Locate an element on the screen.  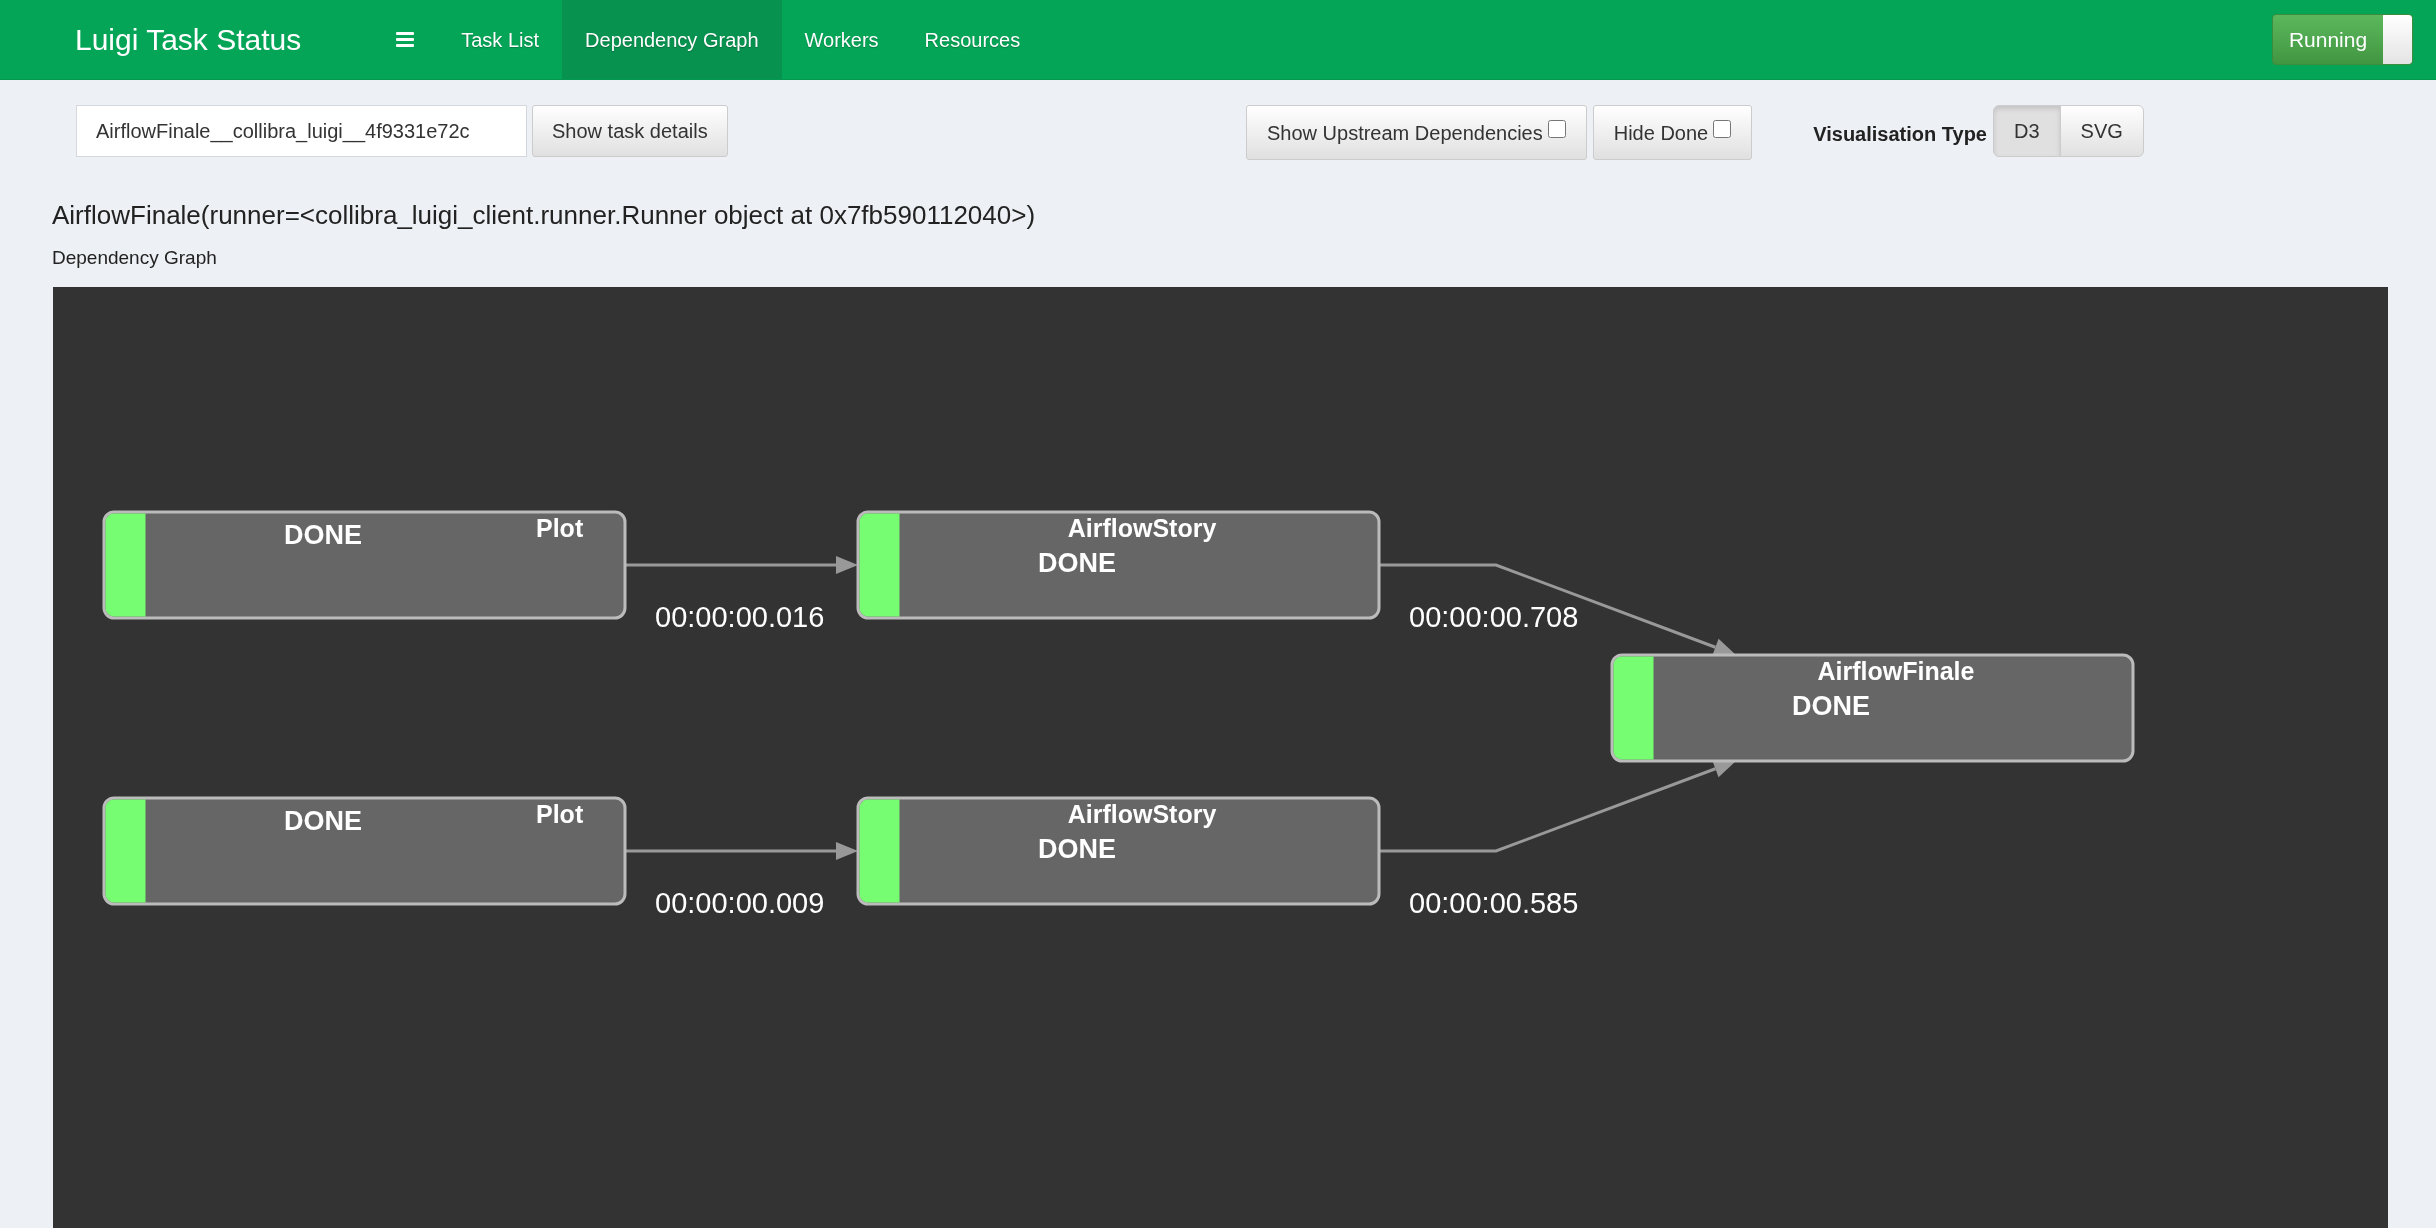
duration-label: 00:00:00.016 is located at coordinates (740, 617).